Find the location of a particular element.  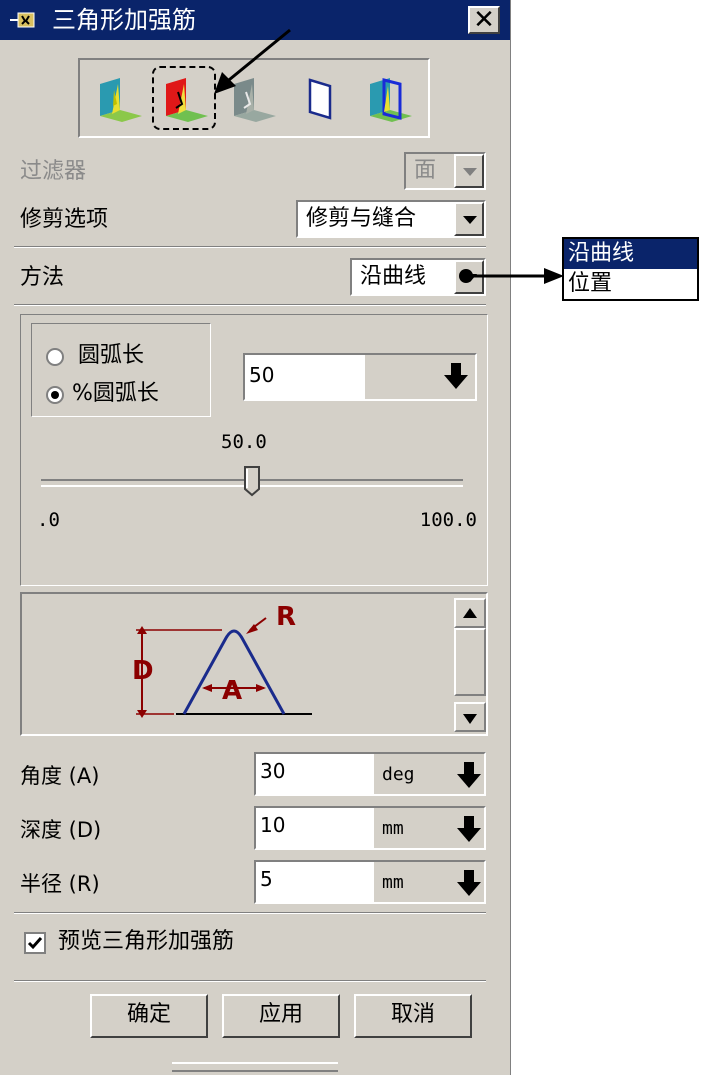

rib-face-icon is located at coordinates (118, 98).